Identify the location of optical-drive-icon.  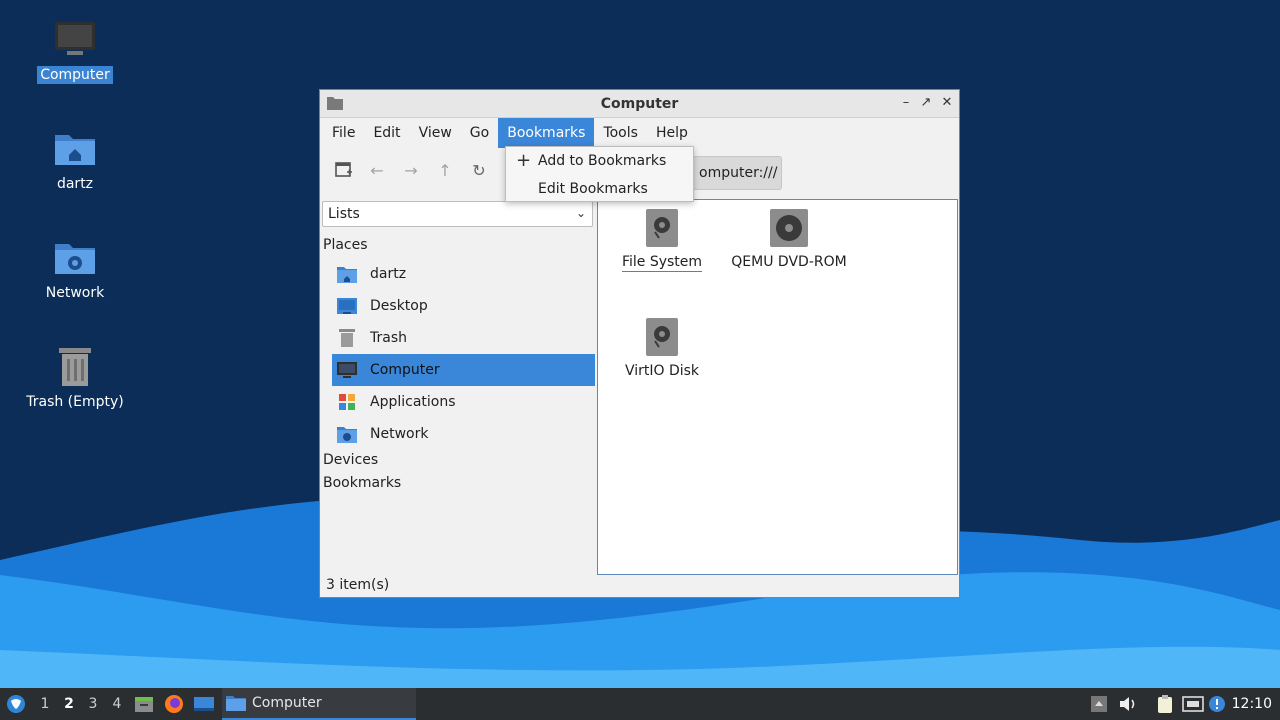
(789, 228).